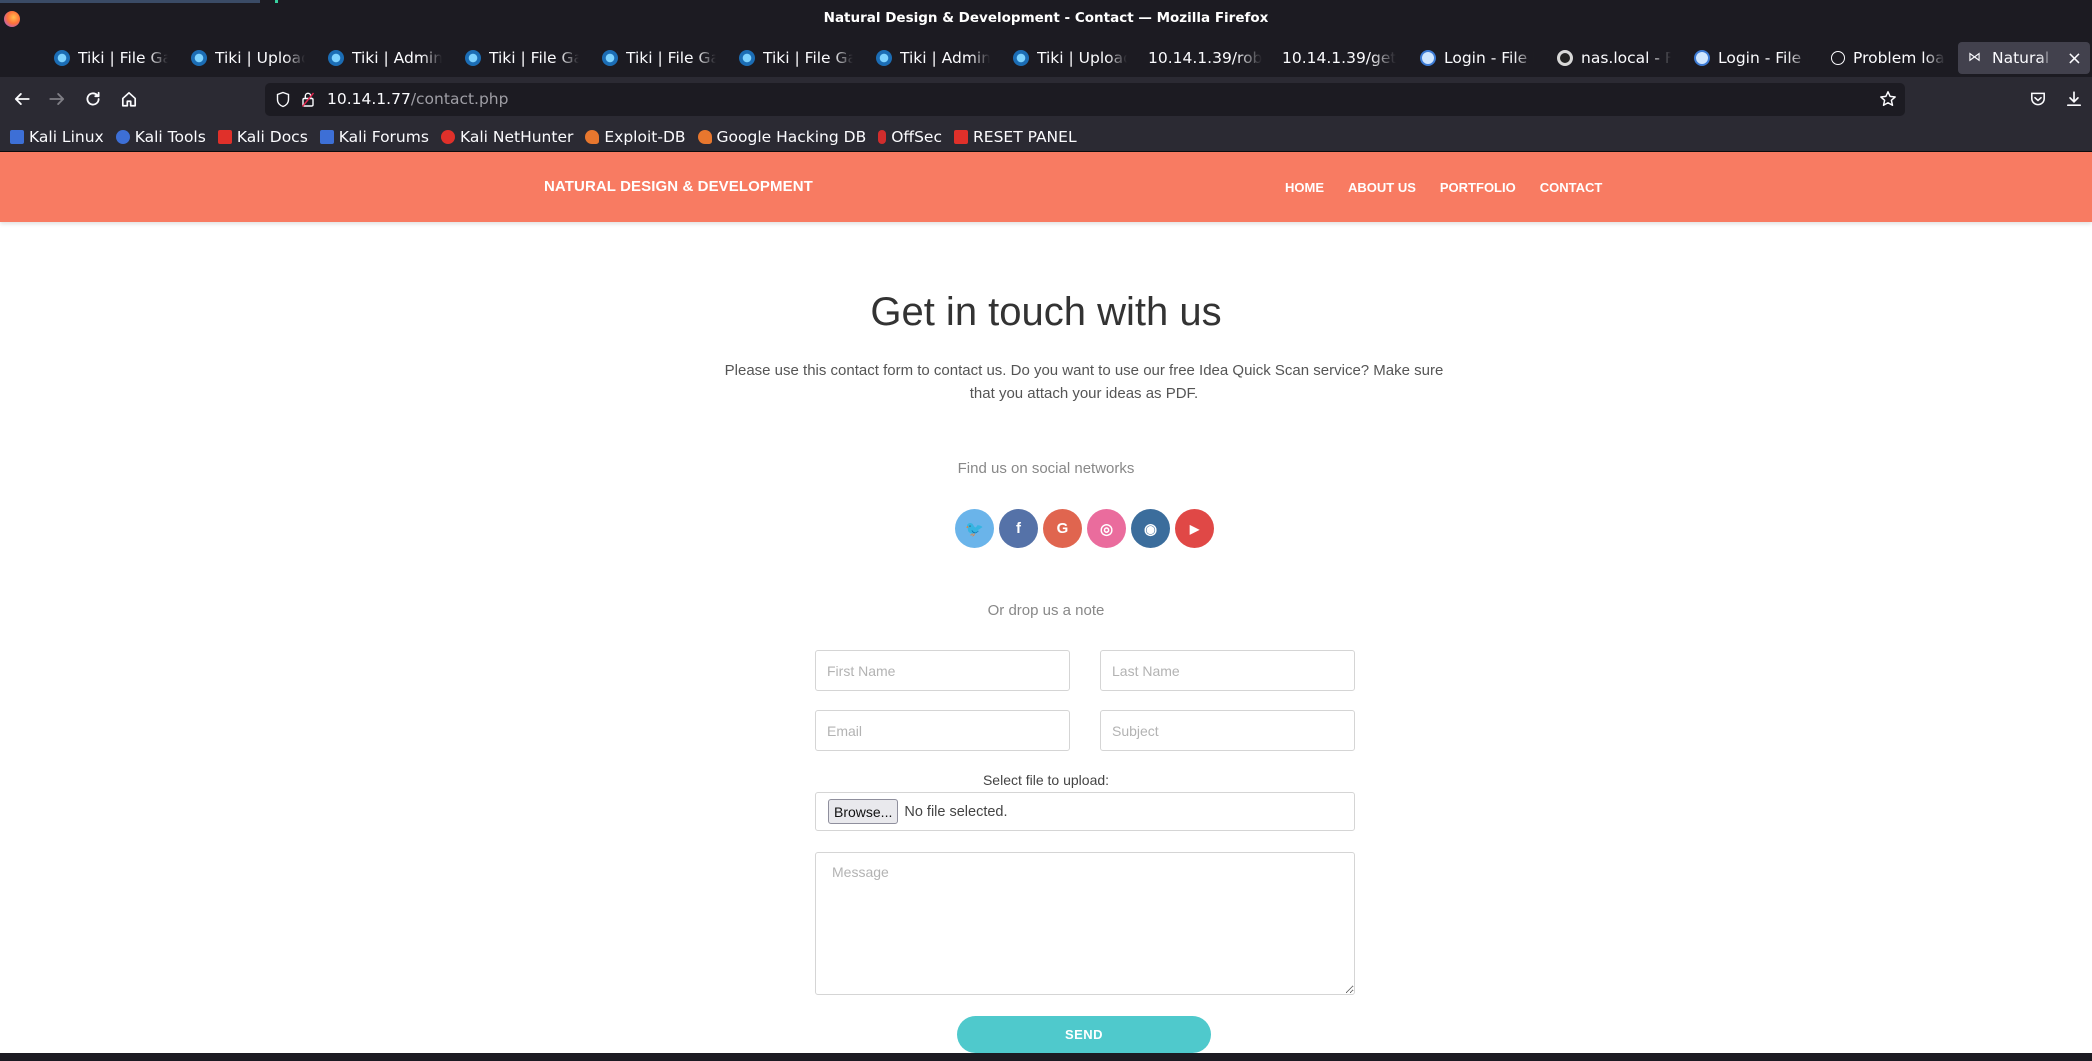  I want to click on bookmark-label: Google Hacking DB, so click(791, 136).